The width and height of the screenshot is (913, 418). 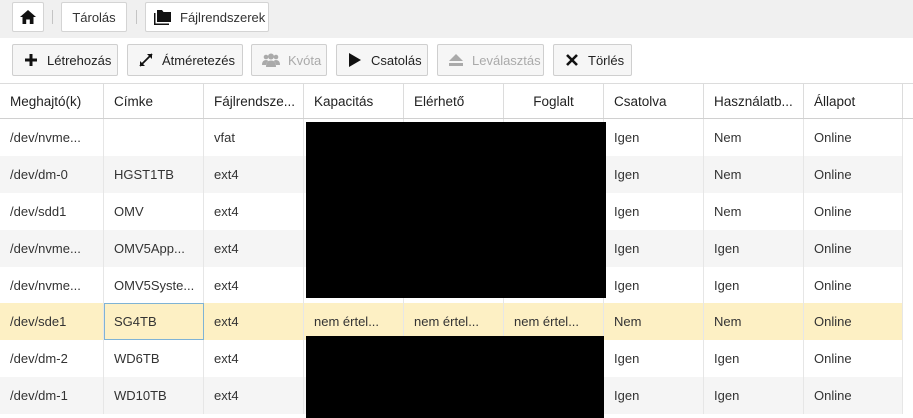 I want to click on column-header-capacity: Kapacitás, so click(x=354, y=101).